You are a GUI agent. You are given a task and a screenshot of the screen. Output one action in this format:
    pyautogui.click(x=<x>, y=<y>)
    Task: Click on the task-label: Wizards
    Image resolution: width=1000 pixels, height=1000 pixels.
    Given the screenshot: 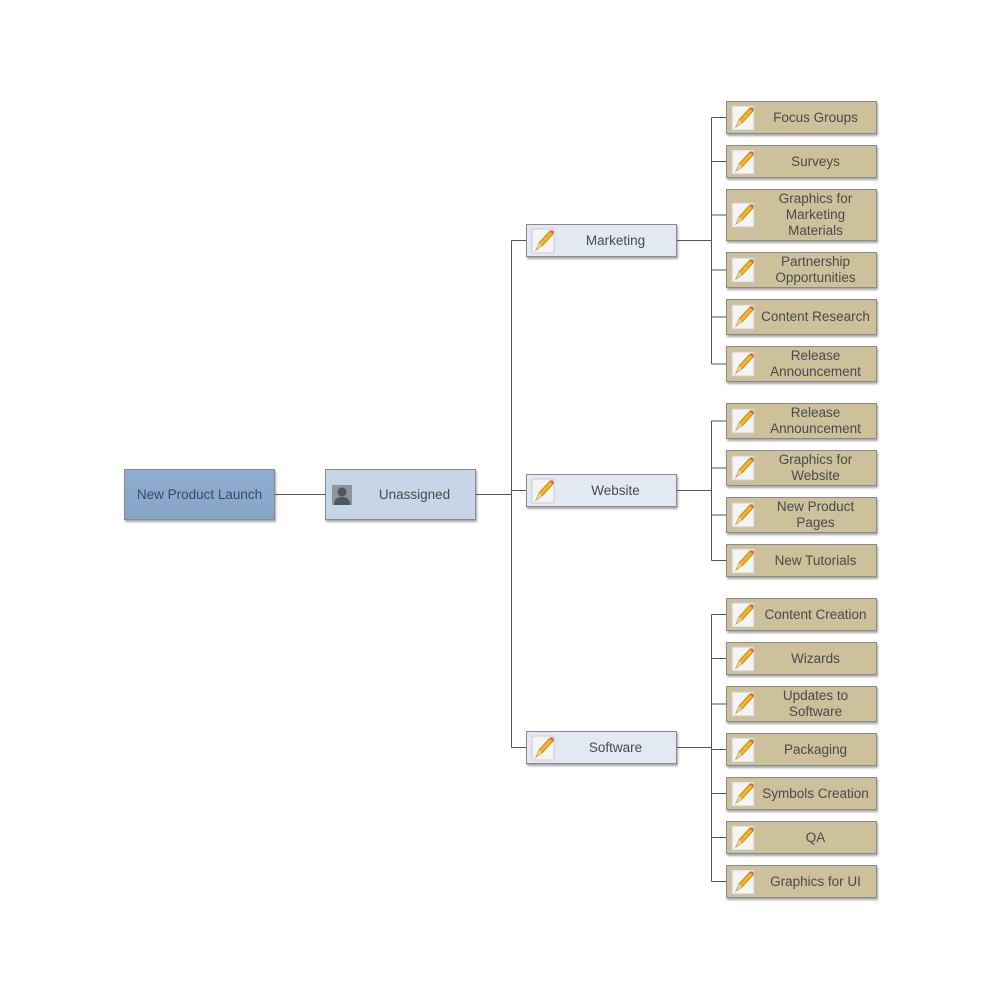 What is the action you would take?
    pyautogui.click(x=815, y=658)
    